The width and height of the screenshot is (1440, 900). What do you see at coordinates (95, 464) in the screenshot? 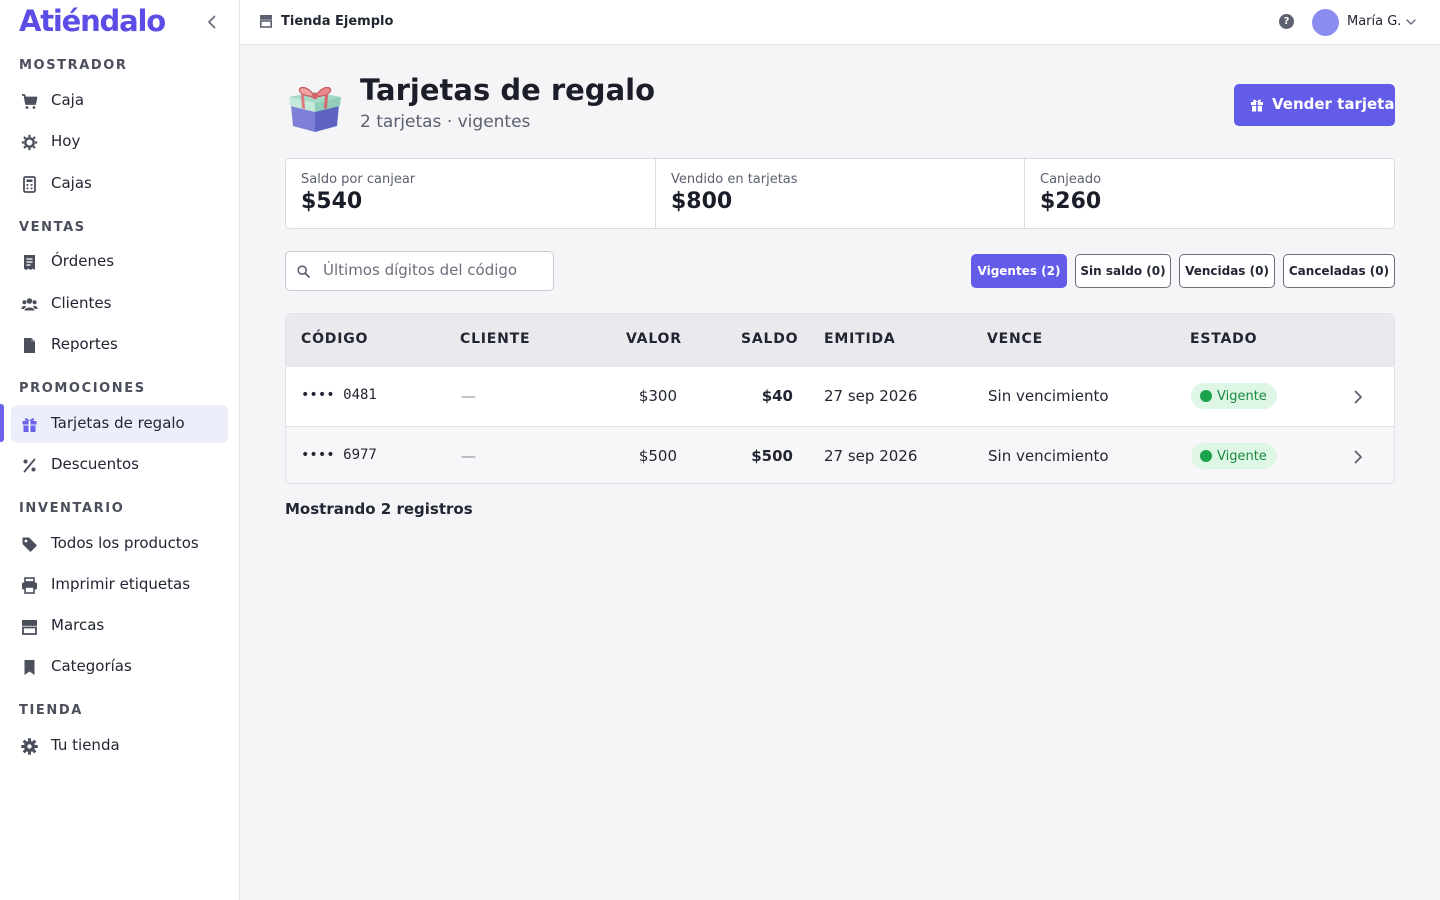
I see `sidebar-item-label: Descuentos` at bounding box center [95, 464].